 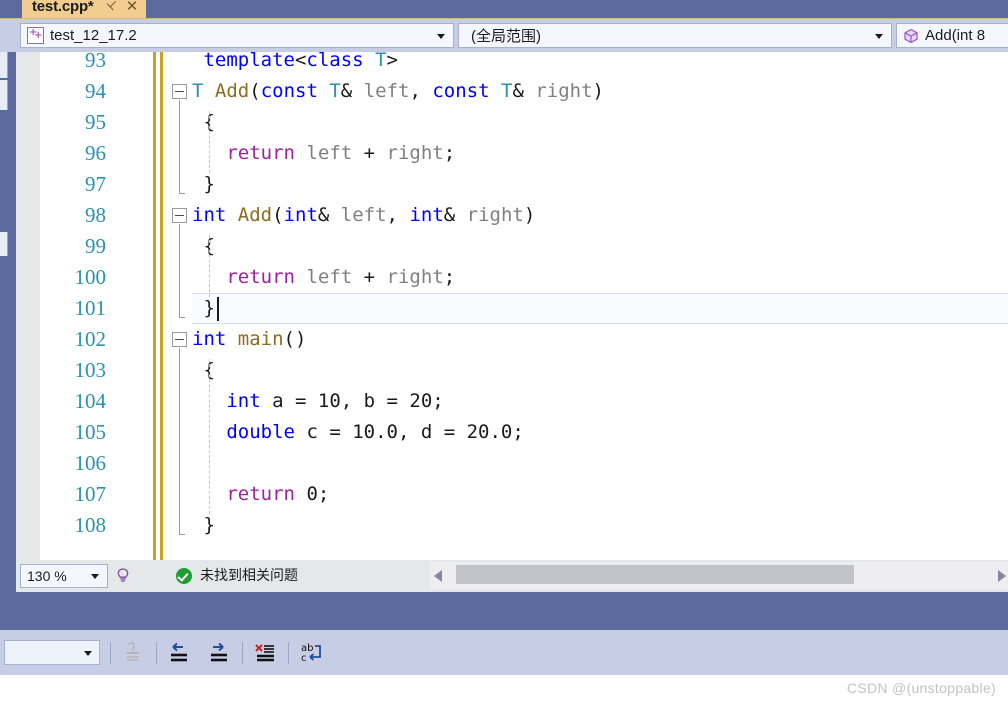 What do you see at coordinates (63, 7) in the screenshot?
I see `tab-title: test.cpp*` at bounding box center [63, 7].